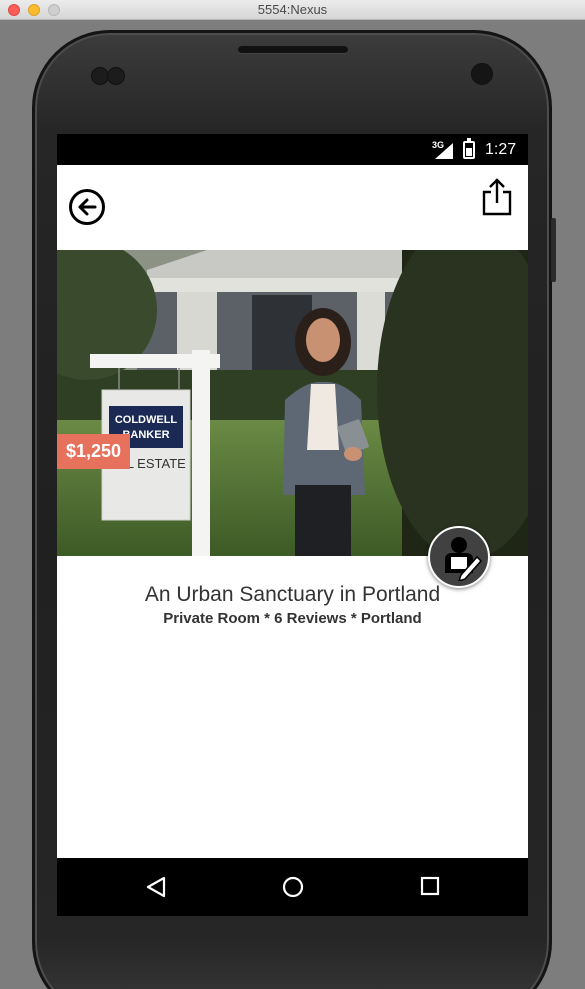  Describe the element at coordinates (292, 207) in the screenshot. I see `app-bar` at that location.